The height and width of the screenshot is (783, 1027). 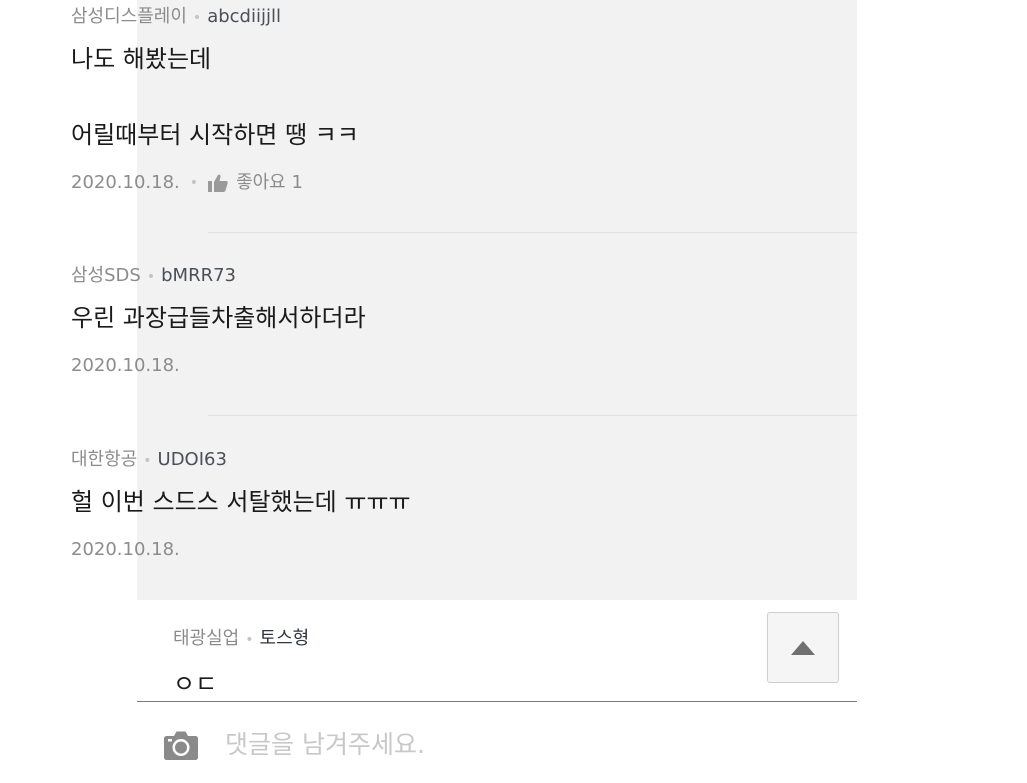 I want to click on author-nickname: bMRR73, so click(x=198, y=275).